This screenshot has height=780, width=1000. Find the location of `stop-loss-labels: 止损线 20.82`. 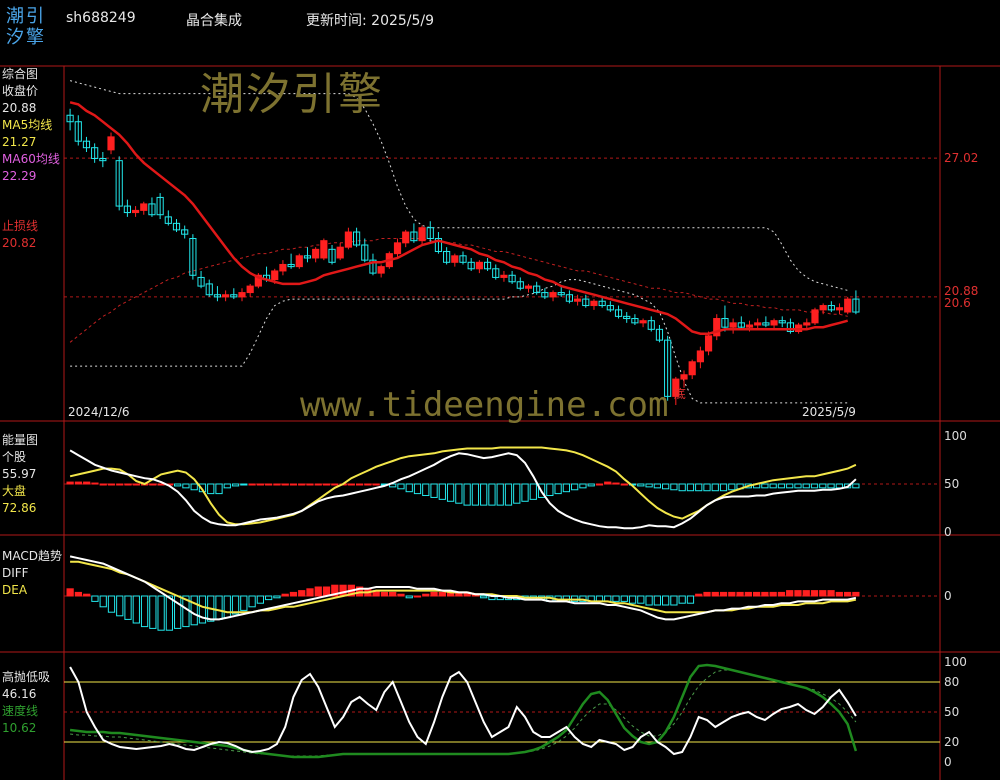

stop-loss-labels: 止损线 20.82 is located at coordinates (20, 235).